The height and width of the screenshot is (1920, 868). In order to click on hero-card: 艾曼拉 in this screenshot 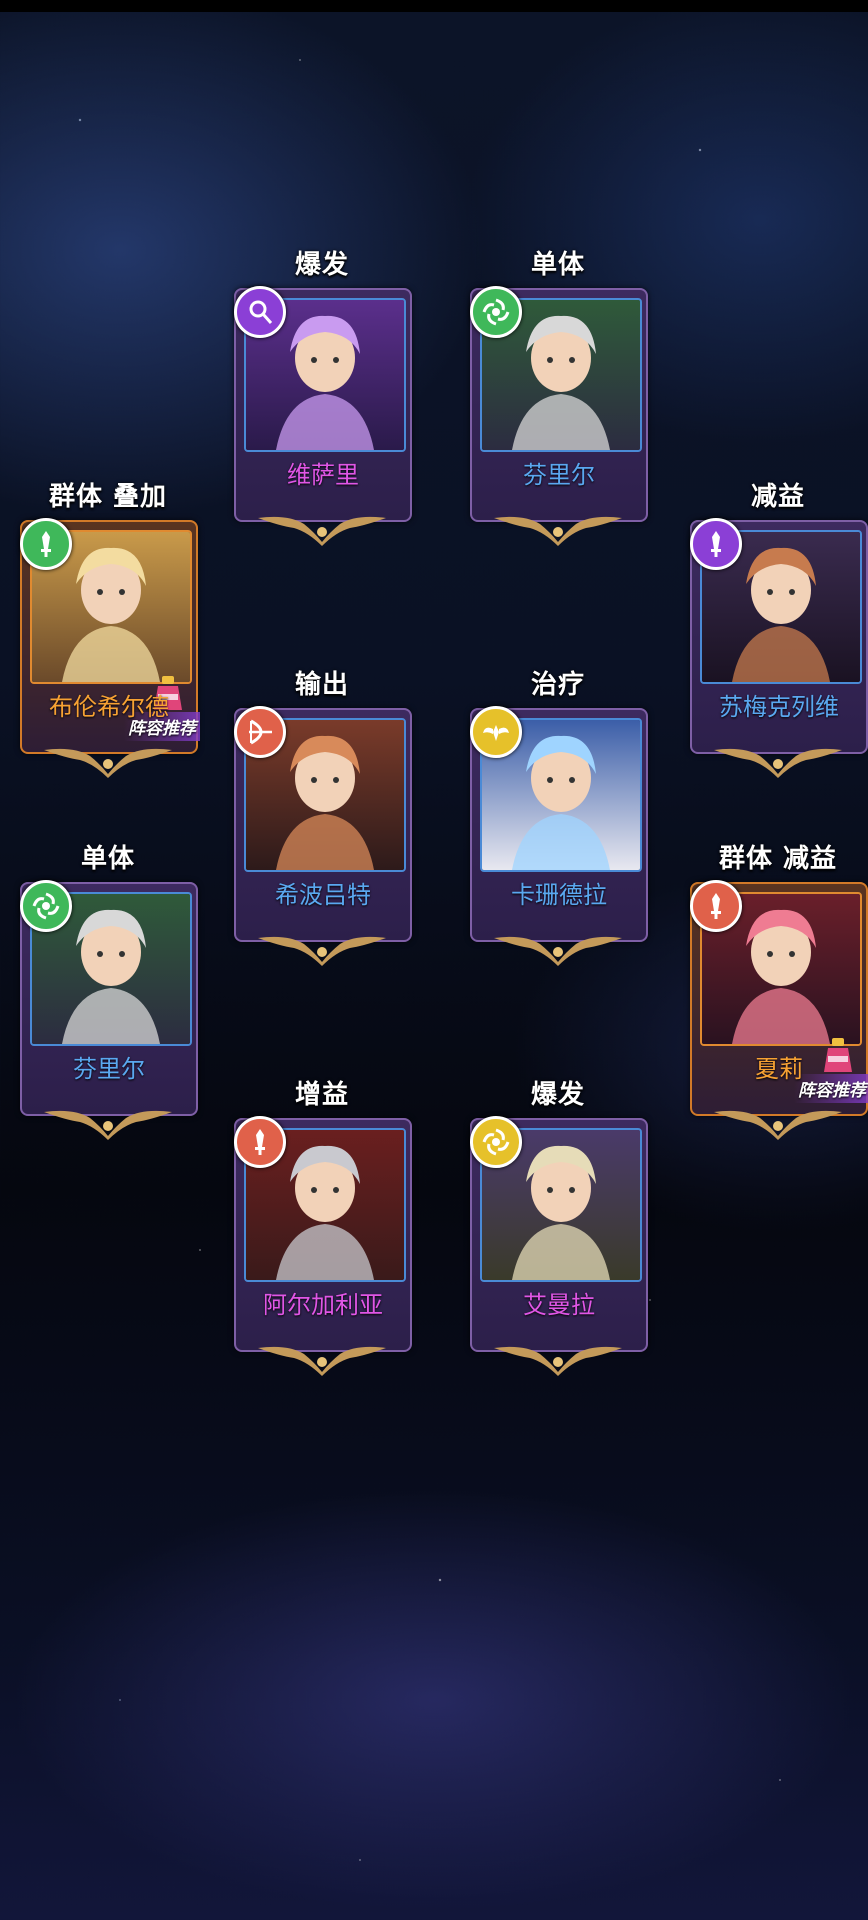, I will do `click(559, 1234)`.